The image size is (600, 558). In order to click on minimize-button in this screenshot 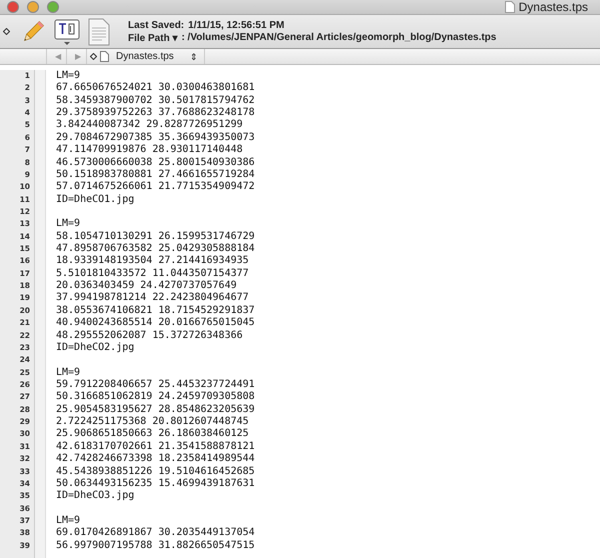, I will do `click(33, 7)`.